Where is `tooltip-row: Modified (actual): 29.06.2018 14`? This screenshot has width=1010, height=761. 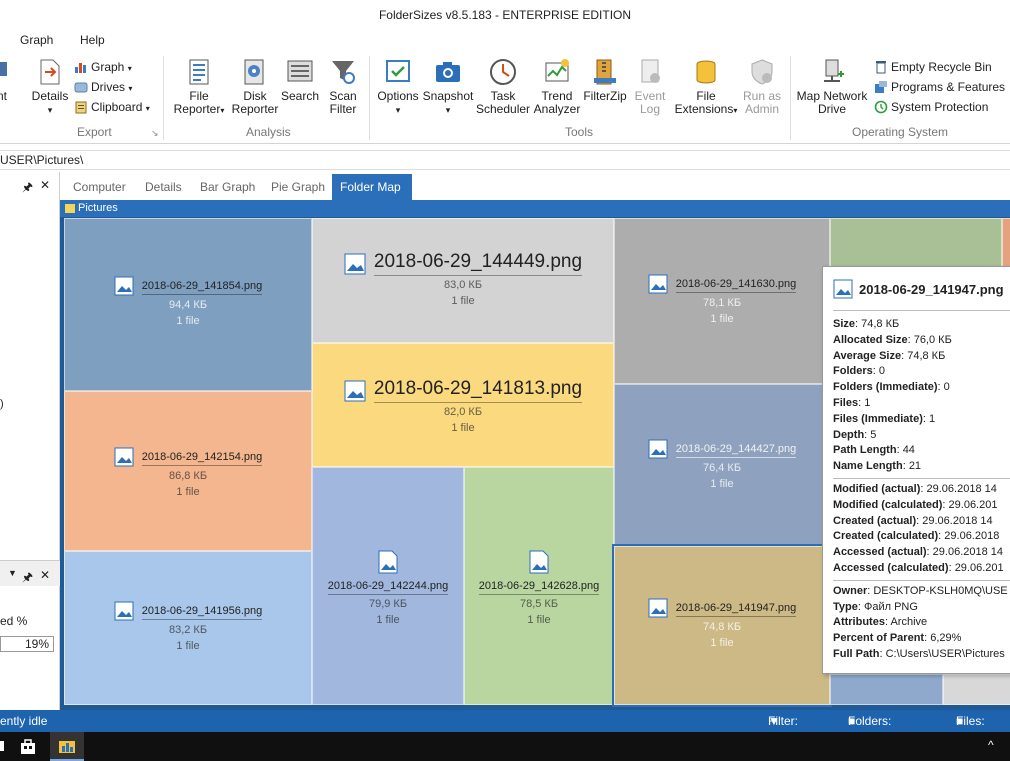
tooltip-row: Modified (actual): 29.06.2018 14 is located at coordinates (915, 488).